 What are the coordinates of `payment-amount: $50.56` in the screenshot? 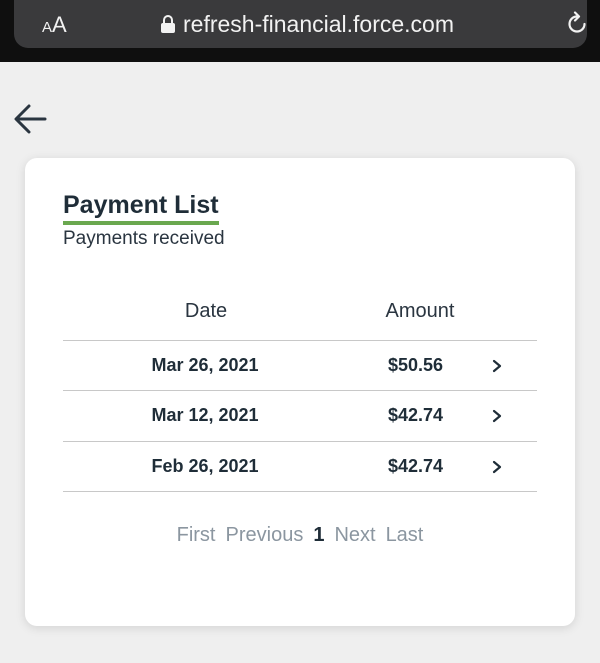 It's located at (415, 365).